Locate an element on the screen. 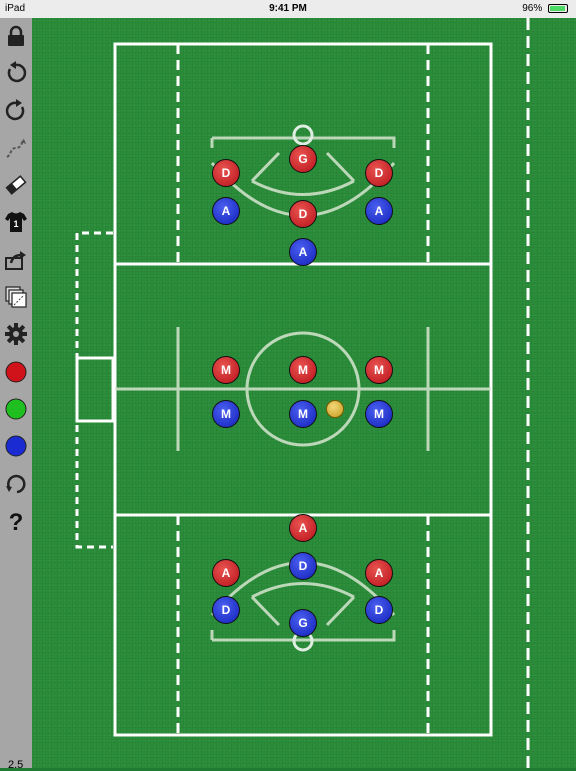 This screenshot has height=771, width=576. undo-icon is located at coordinates (16, 73).